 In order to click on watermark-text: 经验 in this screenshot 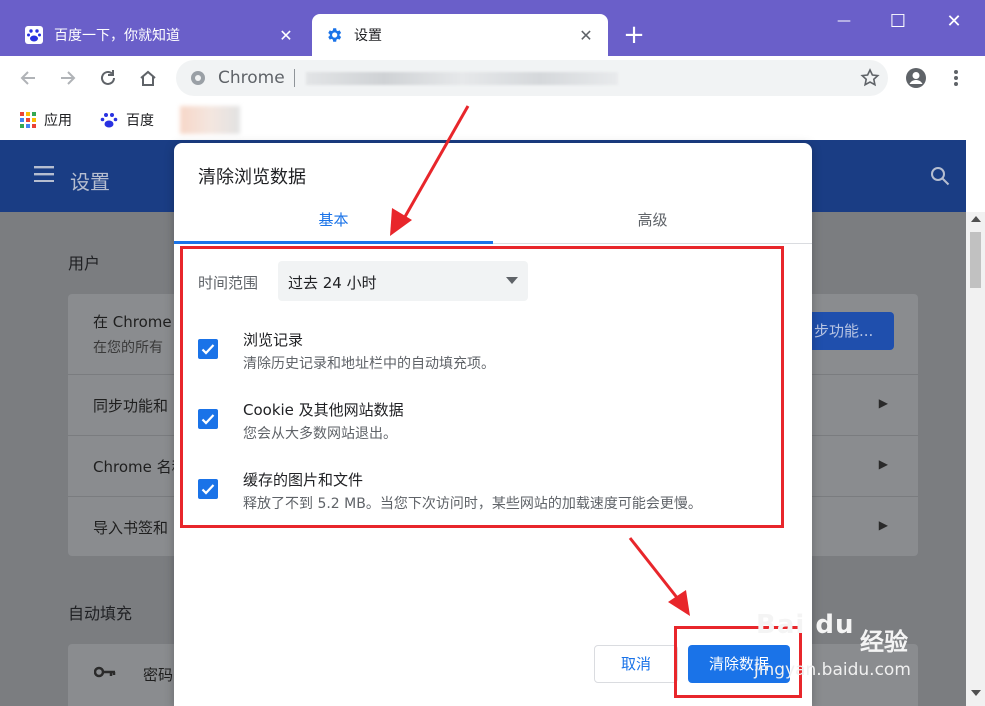, I will do `click(884, 642)`.